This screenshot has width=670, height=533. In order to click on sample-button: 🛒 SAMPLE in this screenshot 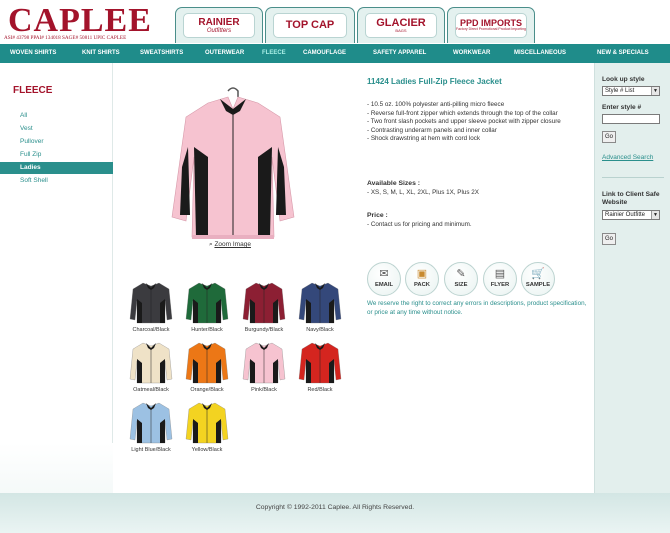, I will do `click(538, 279)`.